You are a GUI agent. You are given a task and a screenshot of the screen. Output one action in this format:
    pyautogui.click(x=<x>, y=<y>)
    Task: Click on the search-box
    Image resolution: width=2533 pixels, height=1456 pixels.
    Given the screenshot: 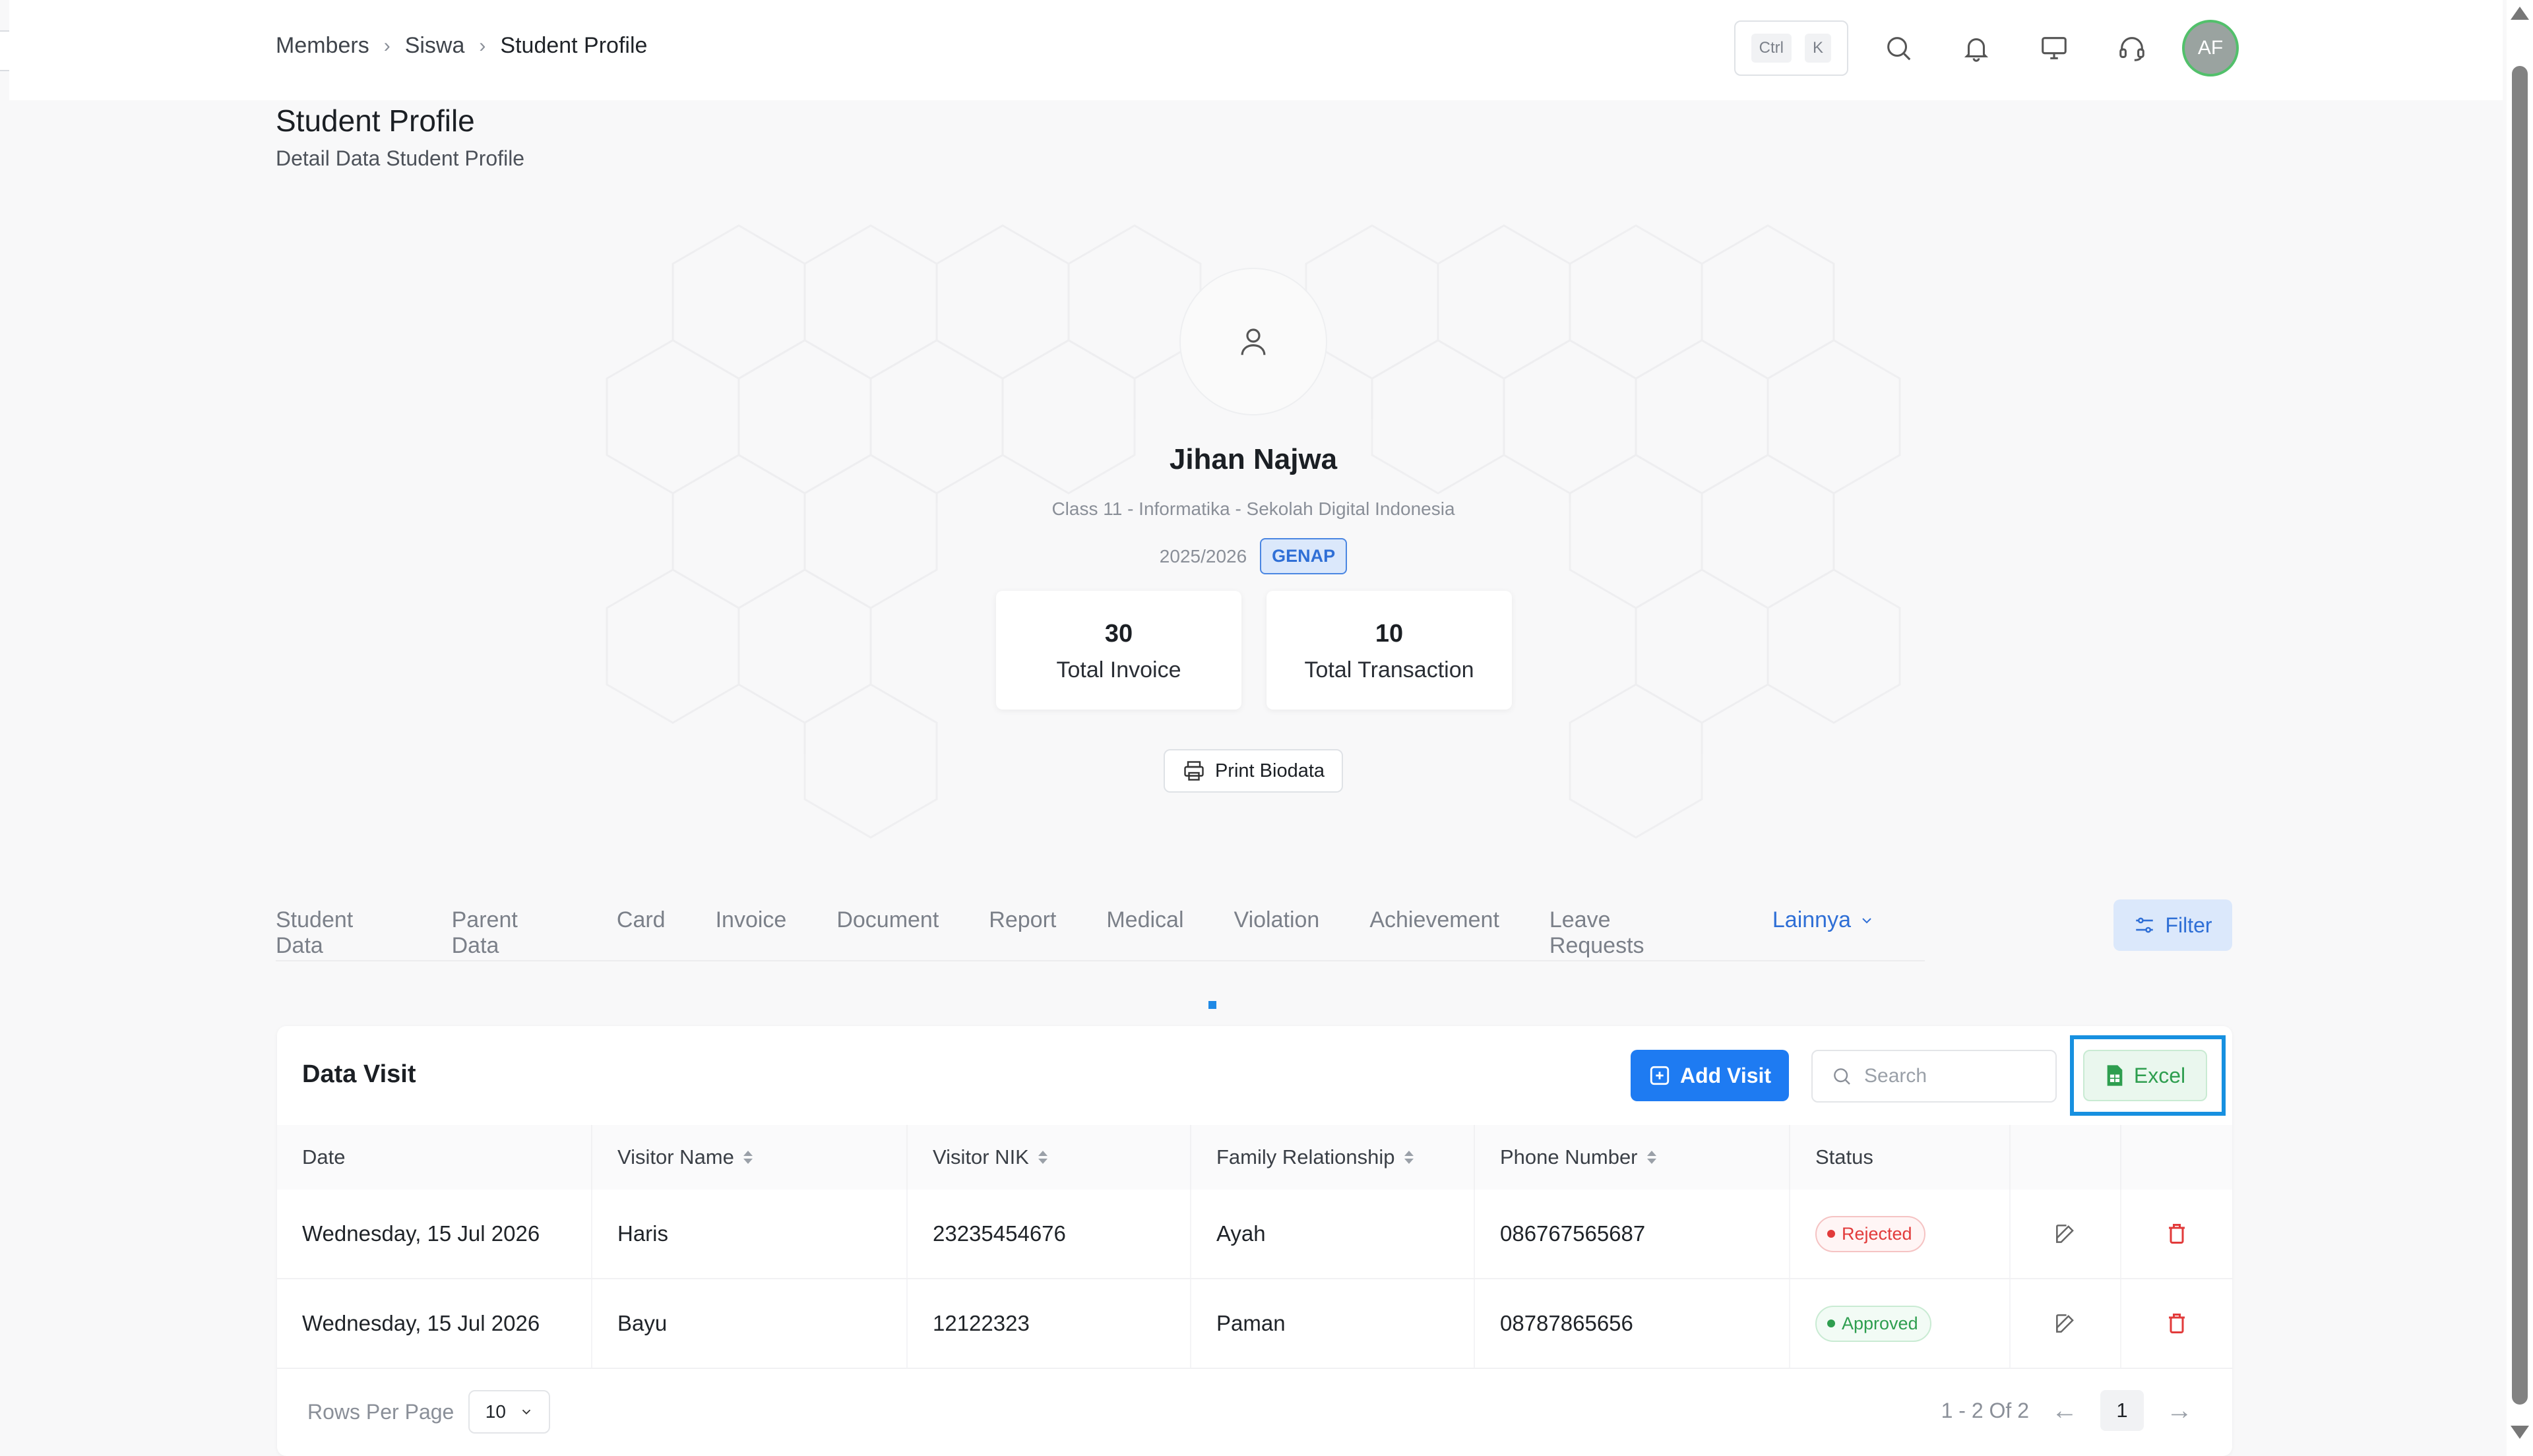 What is the action you would take?
    pyautogui.click(x=1934, y=1076)
    